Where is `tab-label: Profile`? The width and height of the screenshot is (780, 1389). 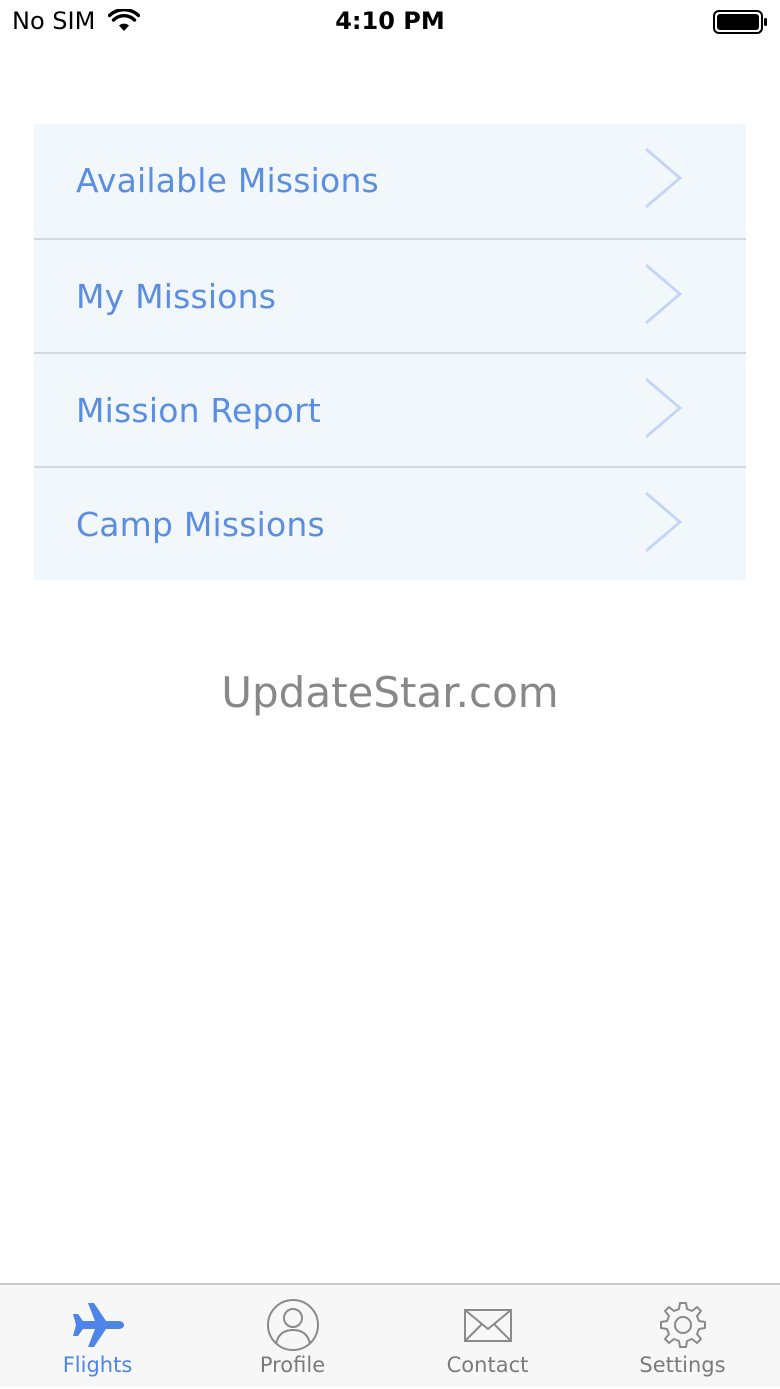 tab-label: Profile is located at coordinates (292, 1365).